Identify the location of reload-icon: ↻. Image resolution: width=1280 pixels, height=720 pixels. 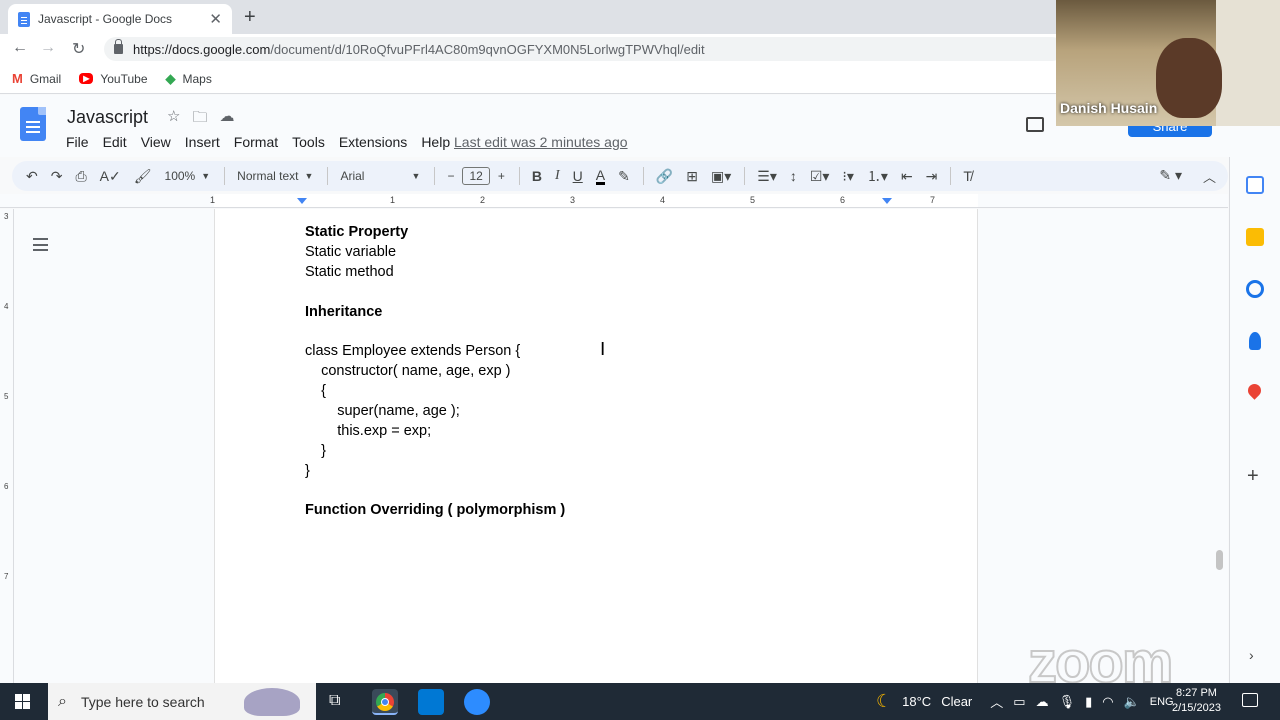
(78, 49).